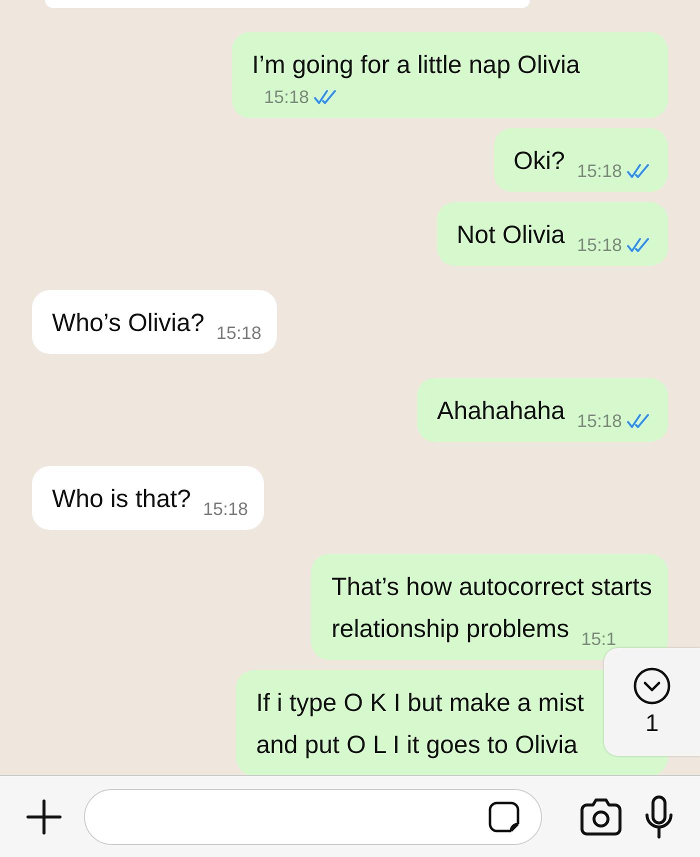 This screenshot has height=857, width=700. Describe the element at coordinates (659, 816) in the screenshot. I see `microphone-icon` at that location.